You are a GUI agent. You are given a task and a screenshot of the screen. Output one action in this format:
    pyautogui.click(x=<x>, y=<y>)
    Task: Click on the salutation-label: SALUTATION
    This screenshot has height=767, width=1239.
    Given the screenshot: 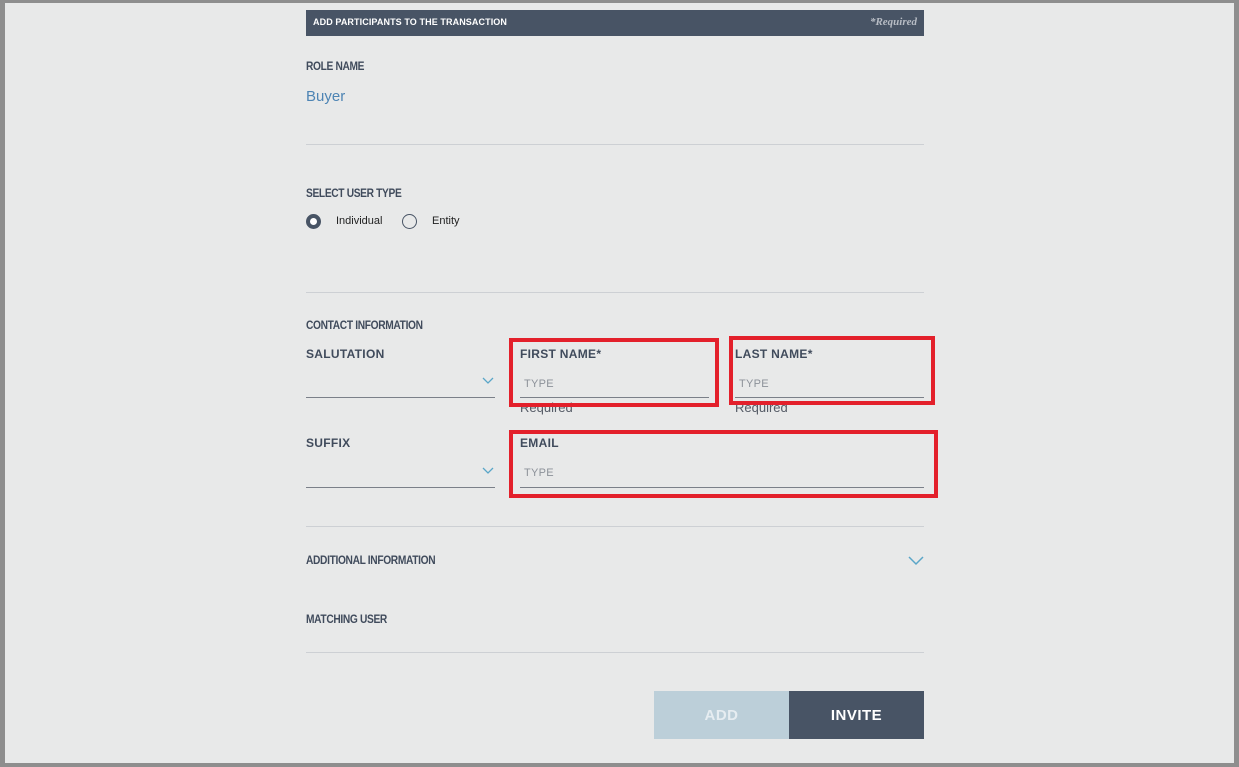 What is the action you would take?
    pyautogui.click(x=345, y=354)
    